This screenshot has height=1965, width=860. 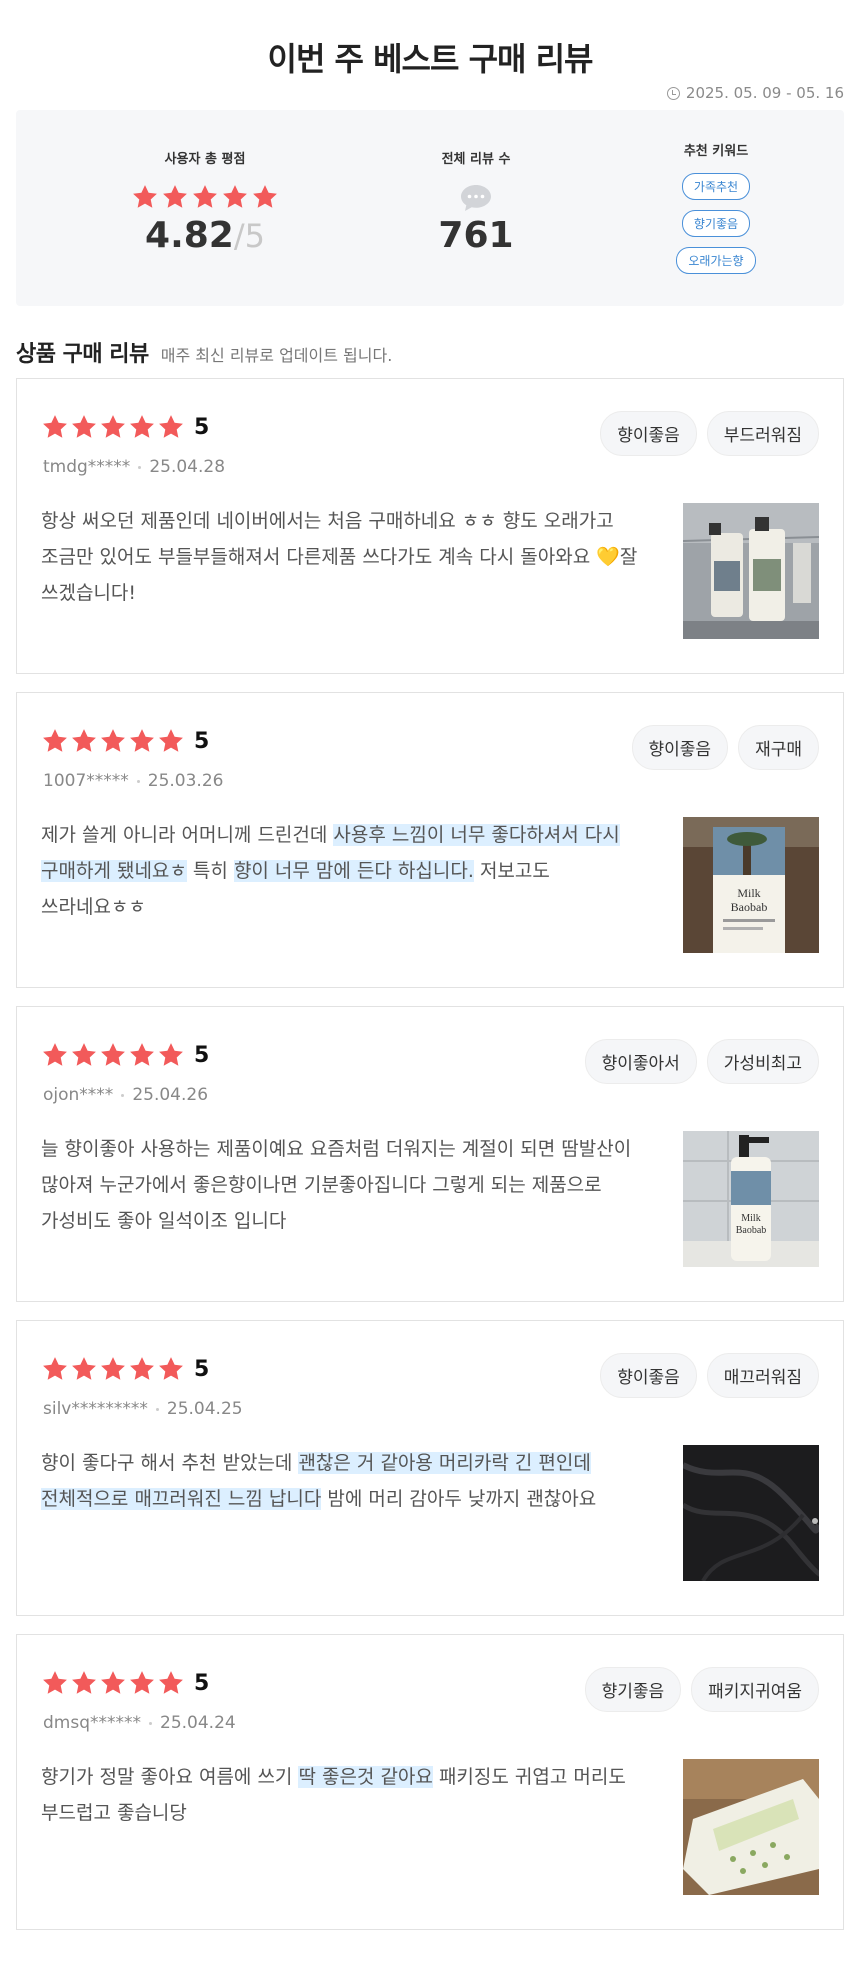 I want to click on review-tag: 재구매, so click(x=778, y=747).